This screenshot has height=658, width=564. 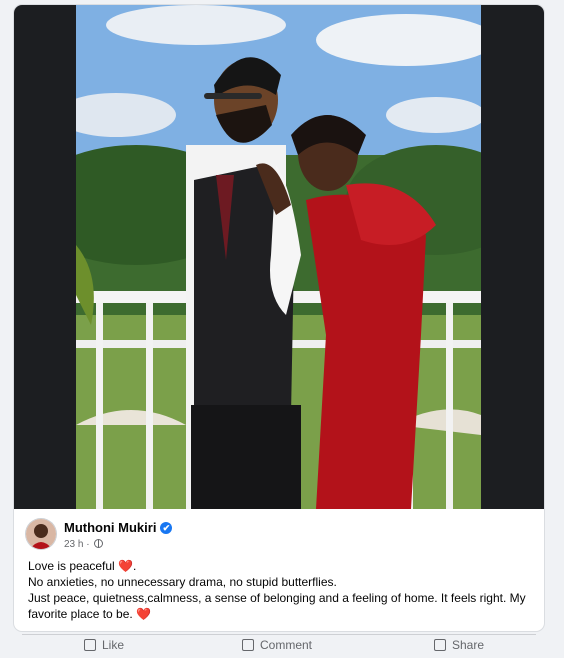 What do you see at coordinates (71, 566) in the screenshot?
I see `post-line-1-text: Love is peaceful` at bounding box center [71, 566].